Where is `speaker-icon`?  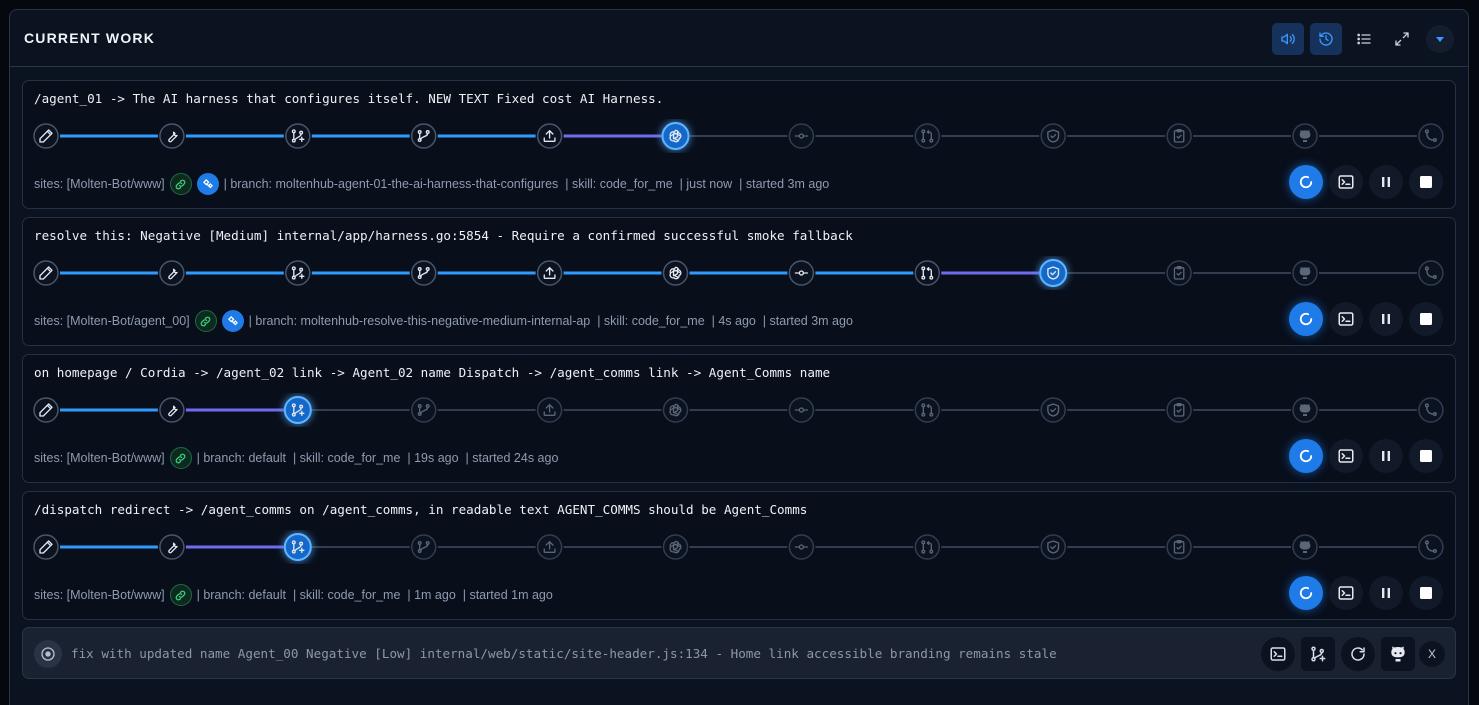 speaker-icon is located at coordinates (1288, 39).